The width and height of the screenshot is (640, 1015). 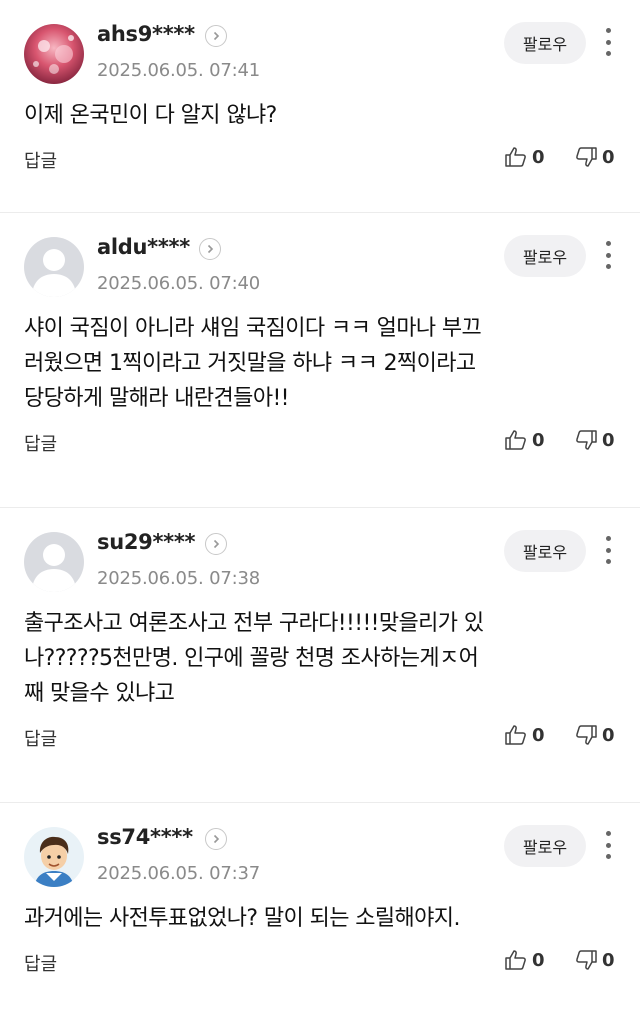 What do you see at coordinates (178, 283) in the screenshot?
I see `comment-date: 2025.06.05. 07:40` at bounding box center [178, 283].